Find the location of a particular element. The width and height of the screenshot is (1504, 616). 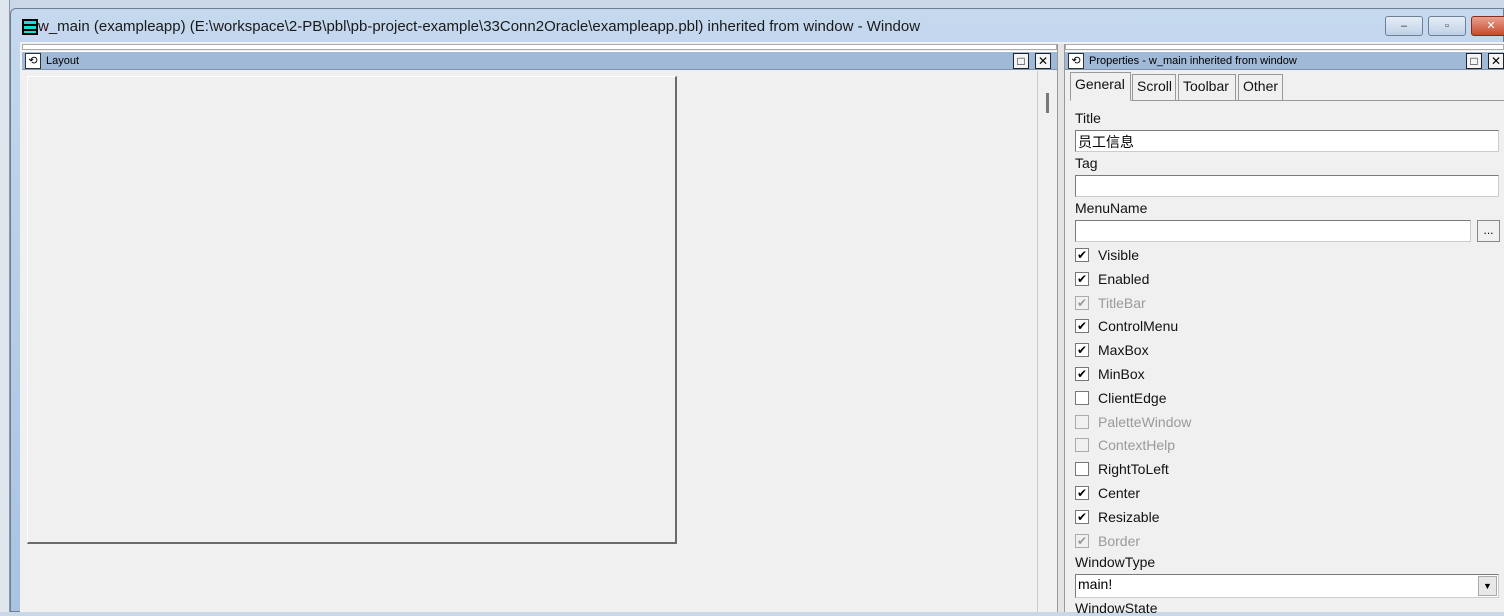

checkbox-label: MaxBox is located at coordinates (1123, 350).